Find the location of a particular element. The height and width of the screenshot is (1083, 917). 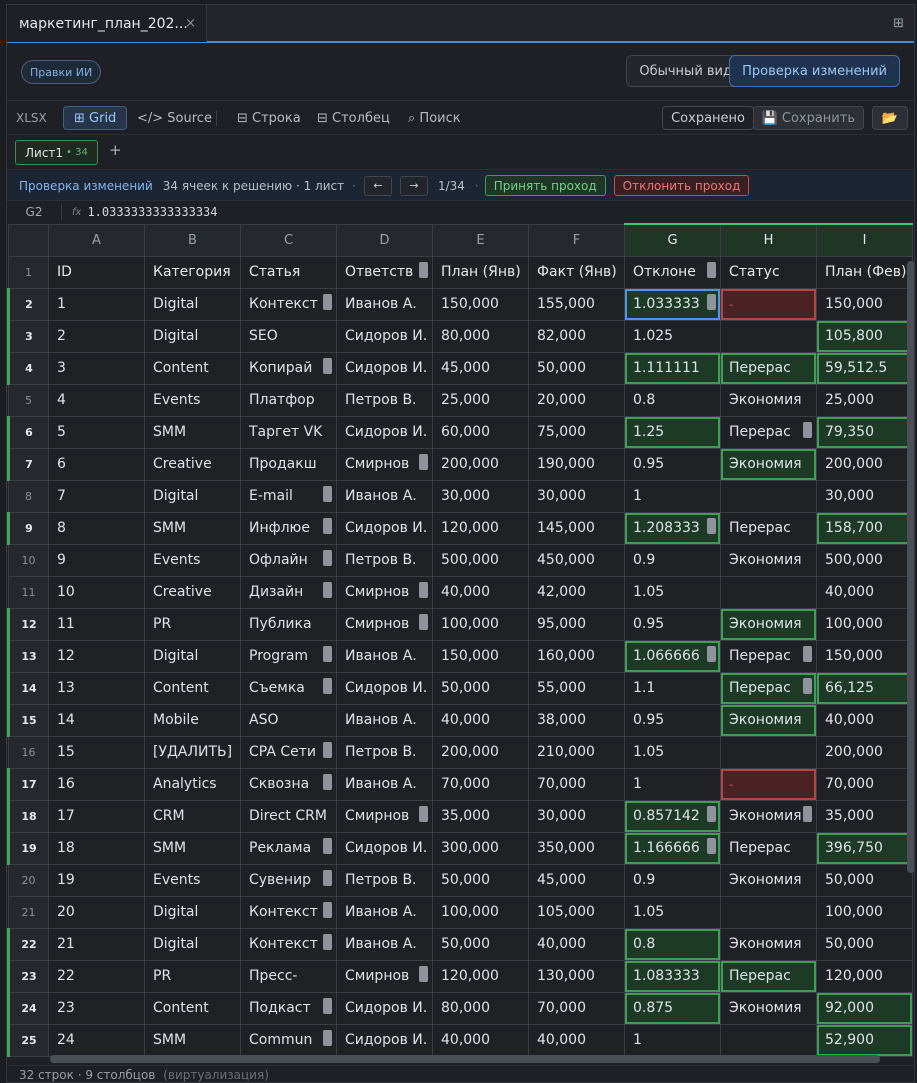

grid-cell: 1.033333 is located at coordinates (672, 304).